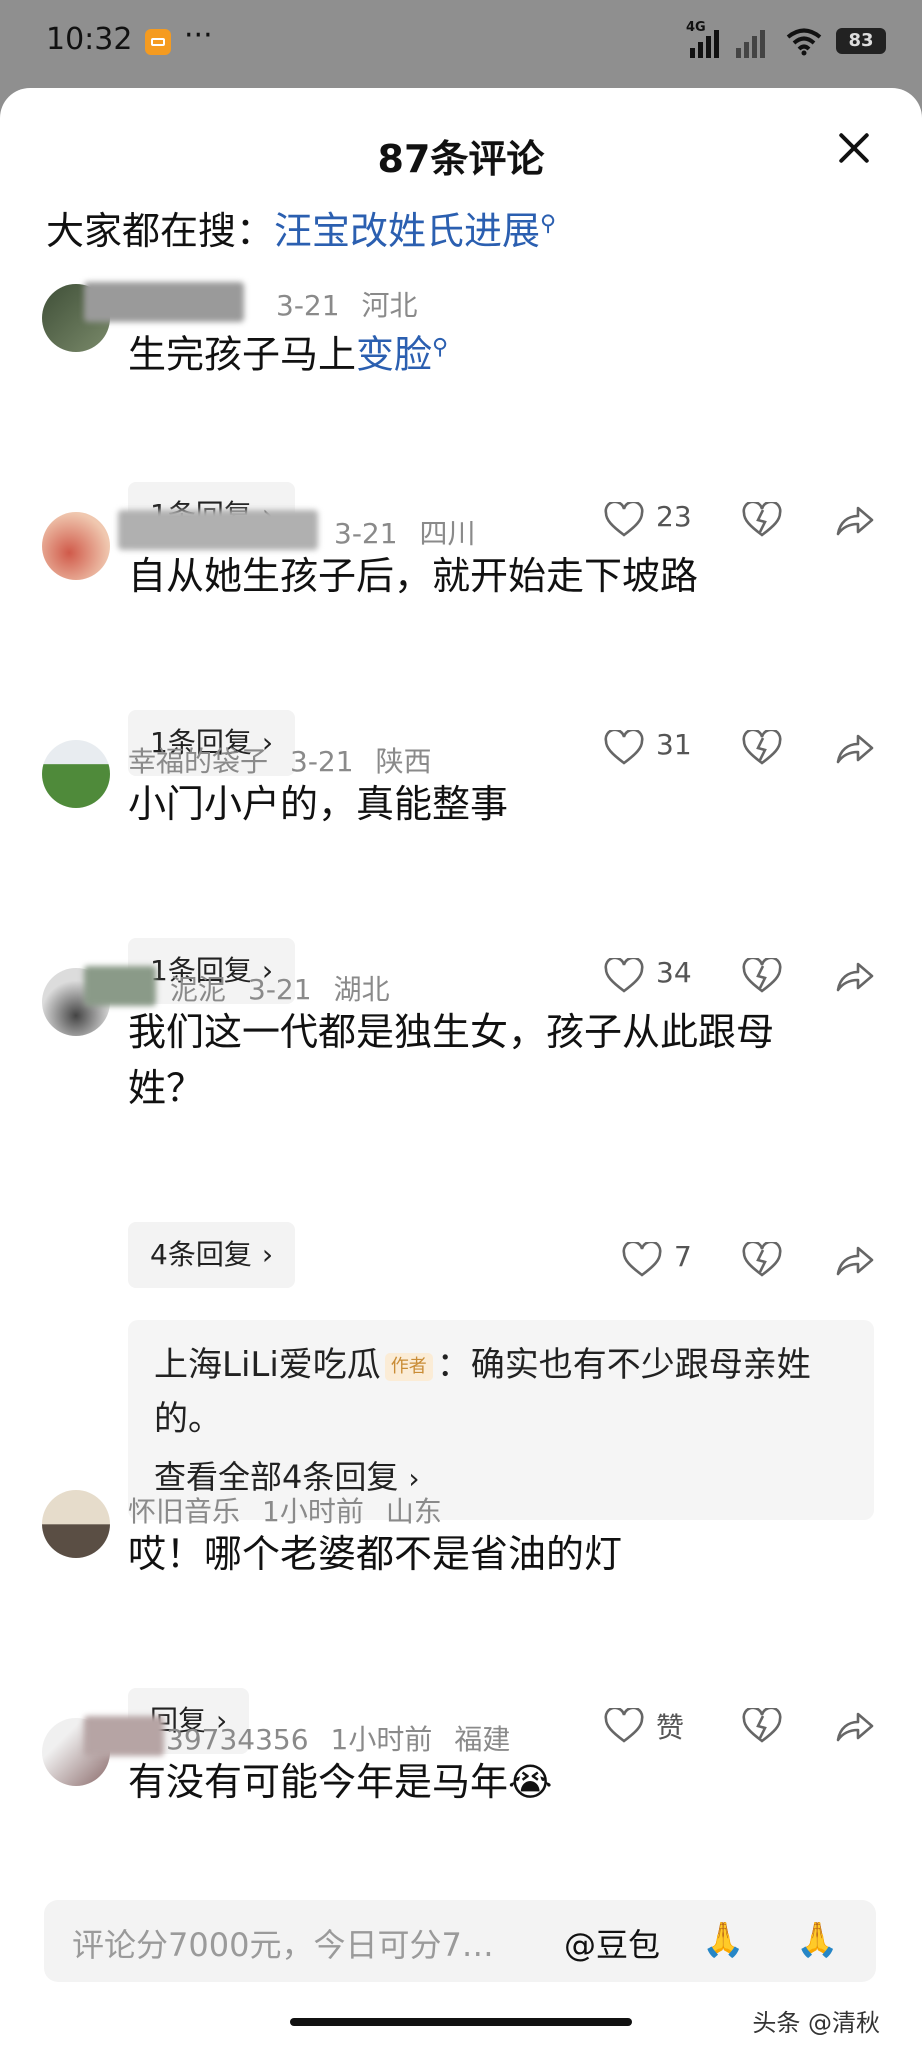 This screenshot has height=2048, width=922. I want to click on nested-reply-author: 上海LiLi爱吃瓜, so click(267, 1365).